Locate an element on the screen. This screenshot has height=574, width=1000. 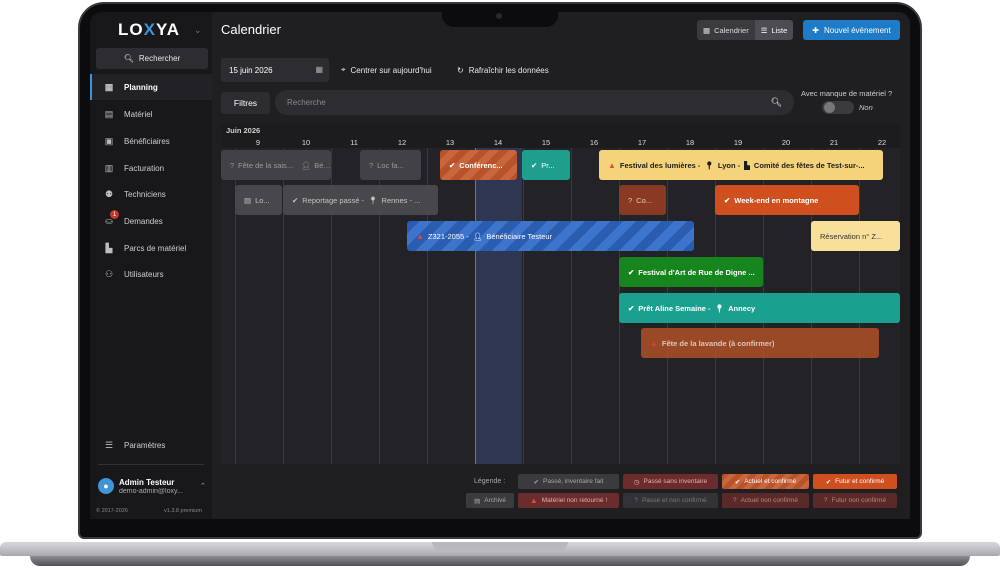
legend-item: ▤ Archivé is located at coordinates (490, 500).